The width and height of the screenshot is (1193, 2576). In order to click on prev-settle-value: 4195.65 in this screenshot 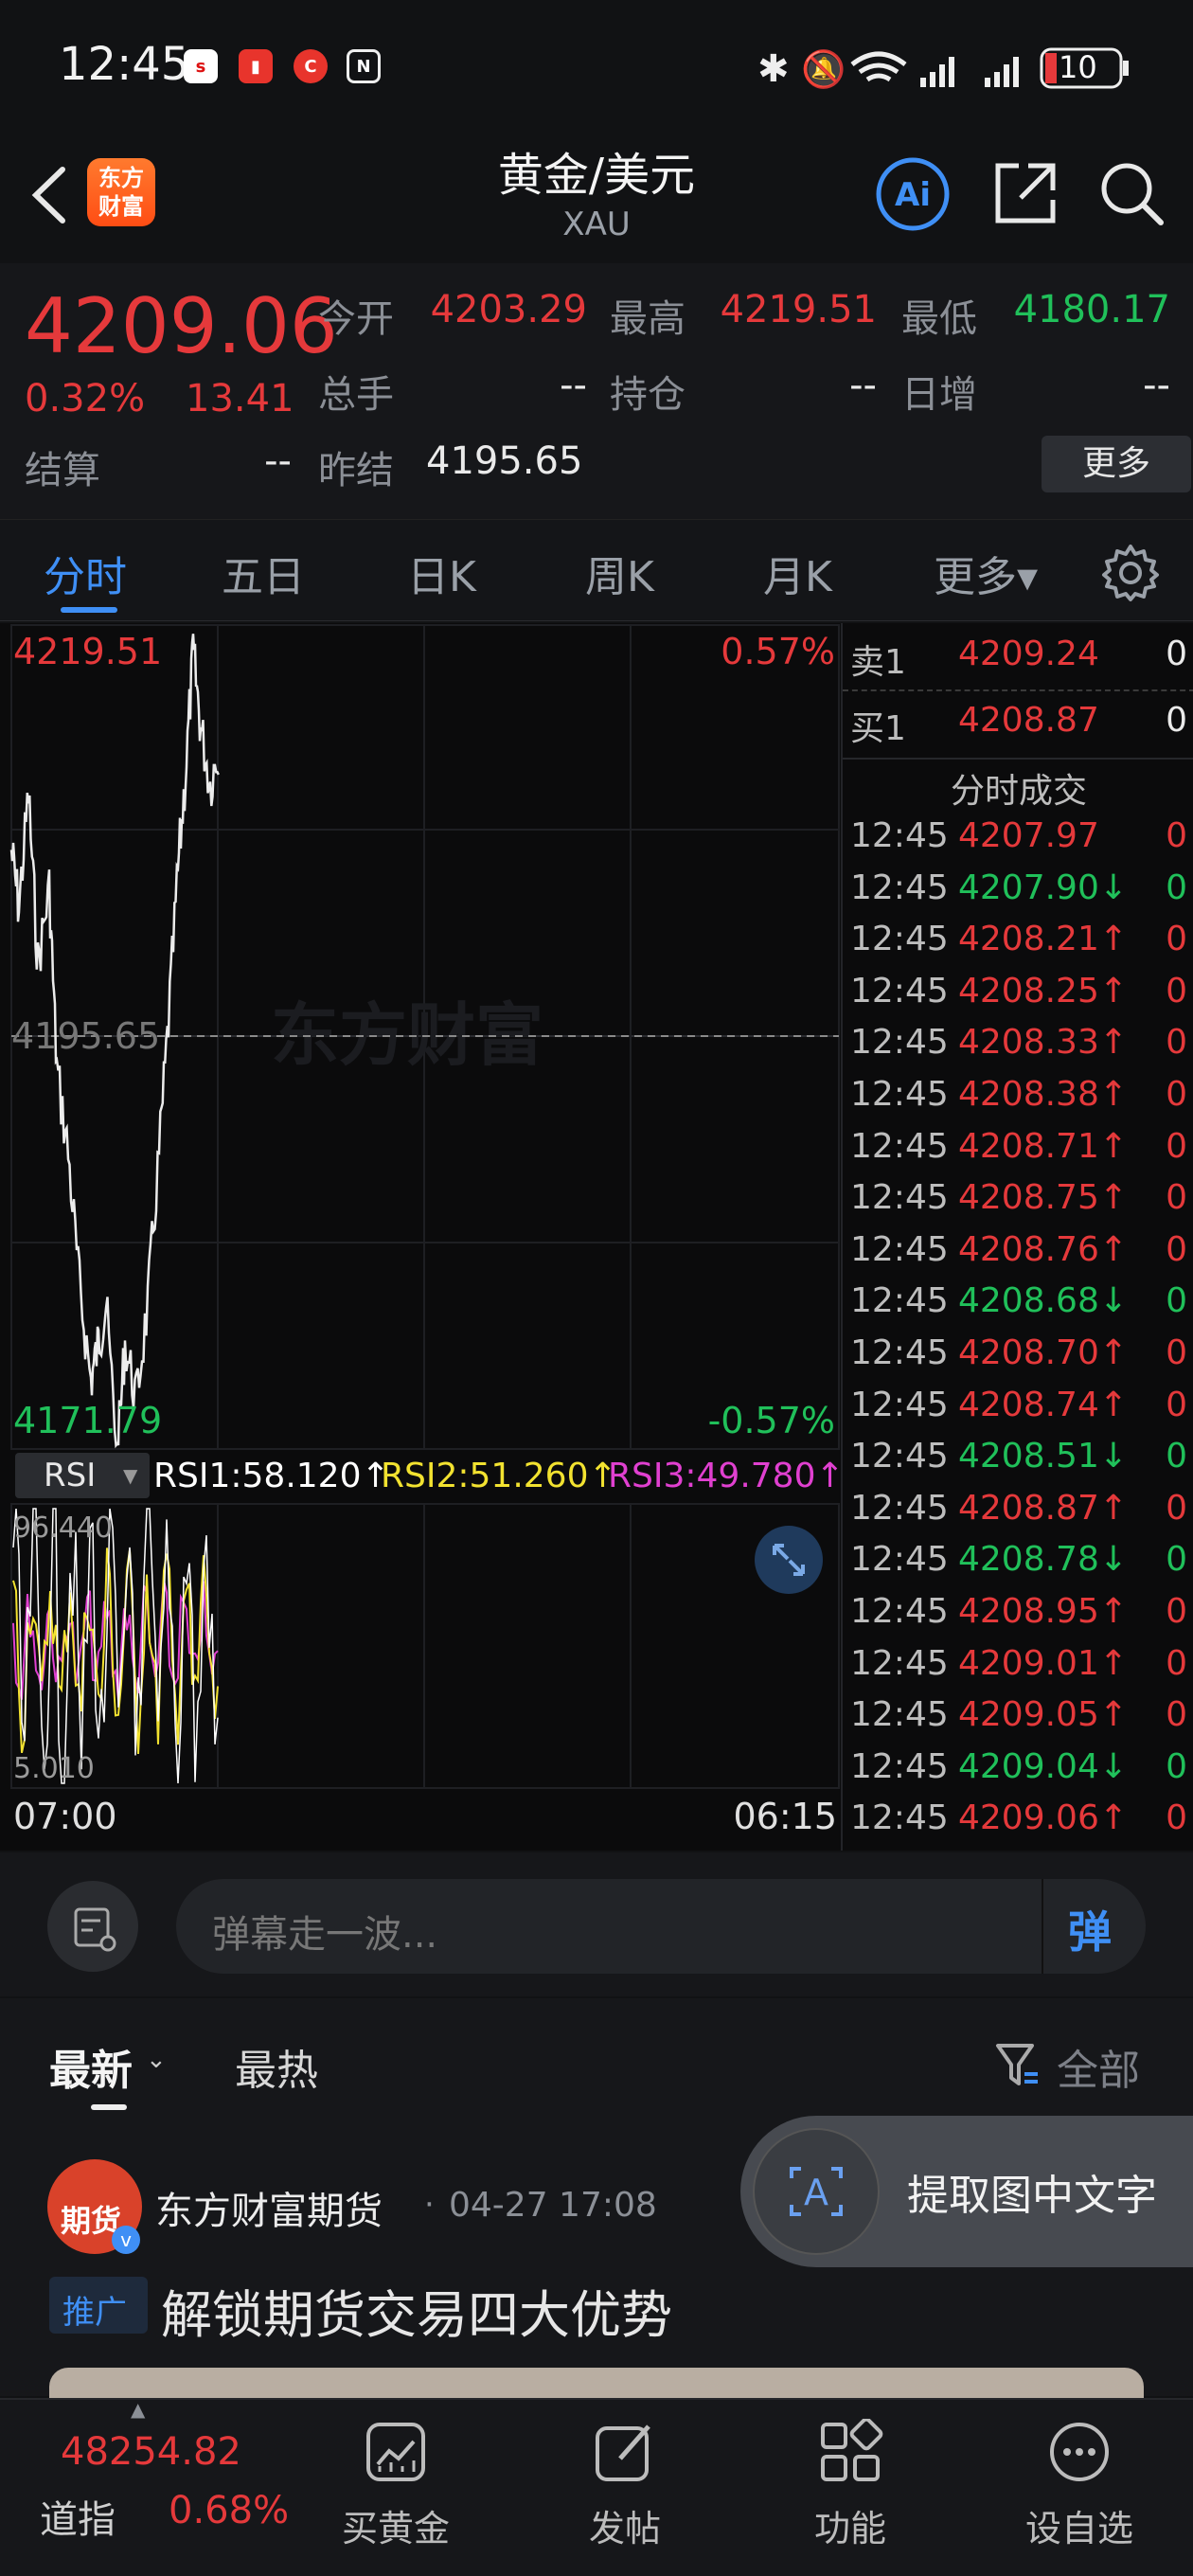, I will do `click(504, 461)`.